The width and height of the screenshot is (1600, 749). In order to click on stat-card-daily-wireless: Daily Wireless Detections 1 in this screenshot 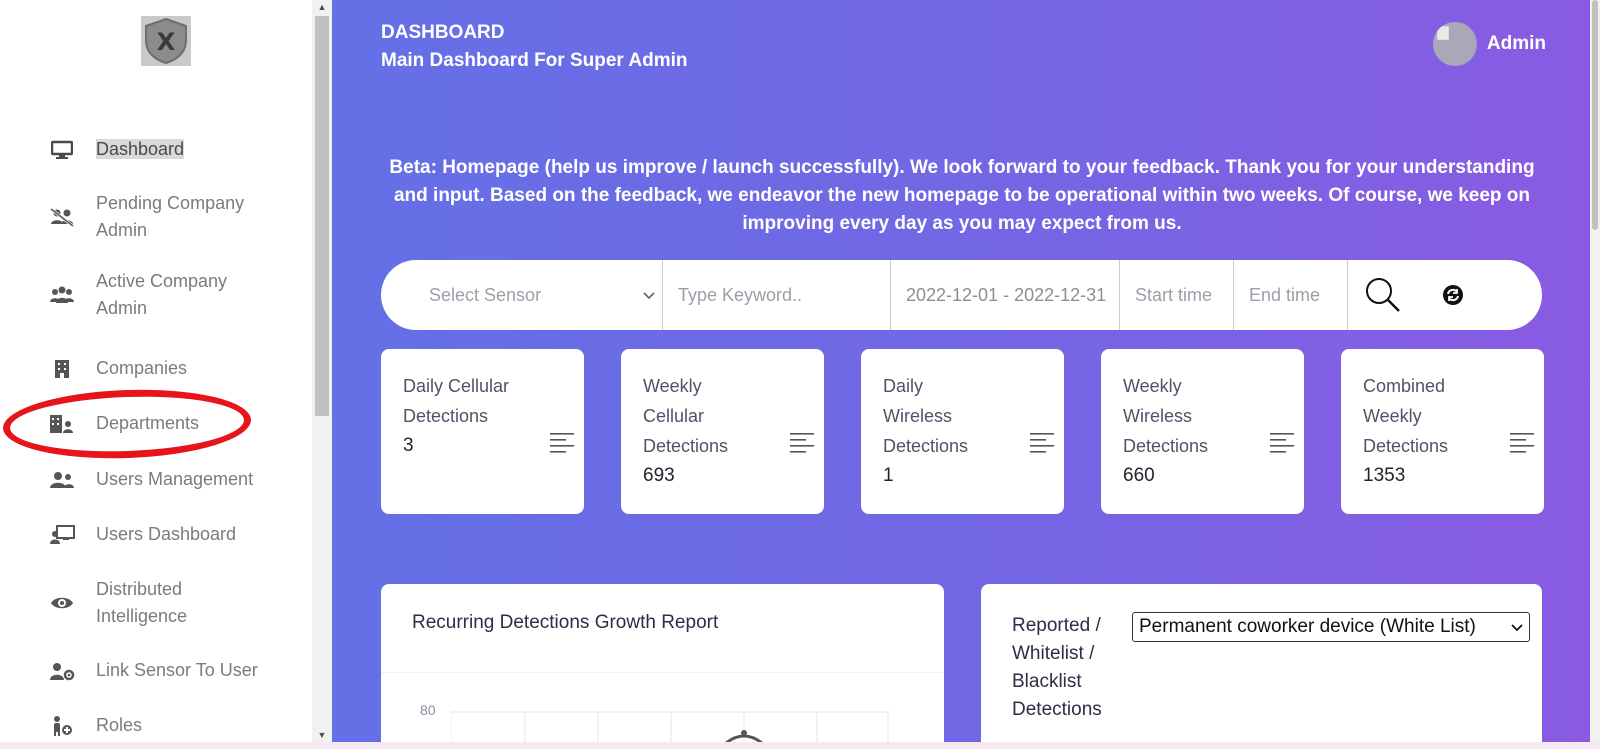, I will do `click(962, 431)`.